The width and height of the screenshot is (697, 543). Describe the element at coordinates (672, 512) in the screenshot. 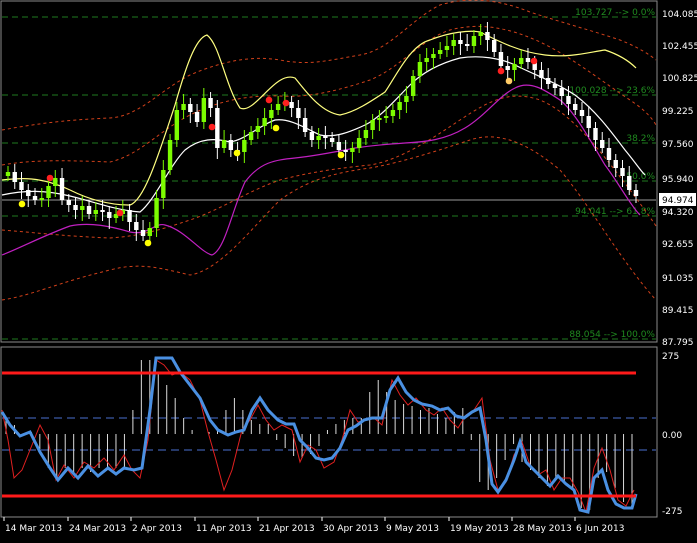

I see `osc-tick-neg275: -275` at that location.